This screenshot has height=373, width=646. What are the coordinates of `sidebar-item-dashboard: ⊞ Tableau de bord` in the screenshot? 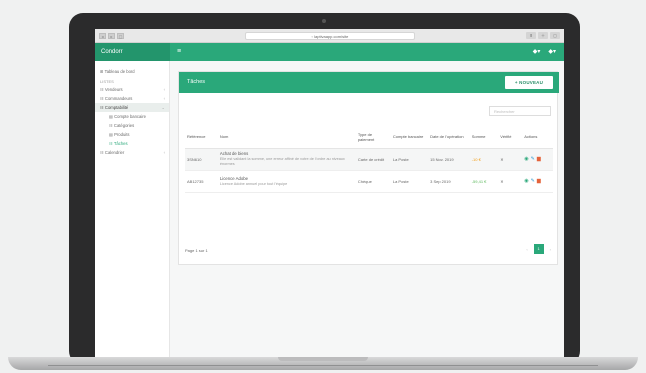 It's located at (132, 71).